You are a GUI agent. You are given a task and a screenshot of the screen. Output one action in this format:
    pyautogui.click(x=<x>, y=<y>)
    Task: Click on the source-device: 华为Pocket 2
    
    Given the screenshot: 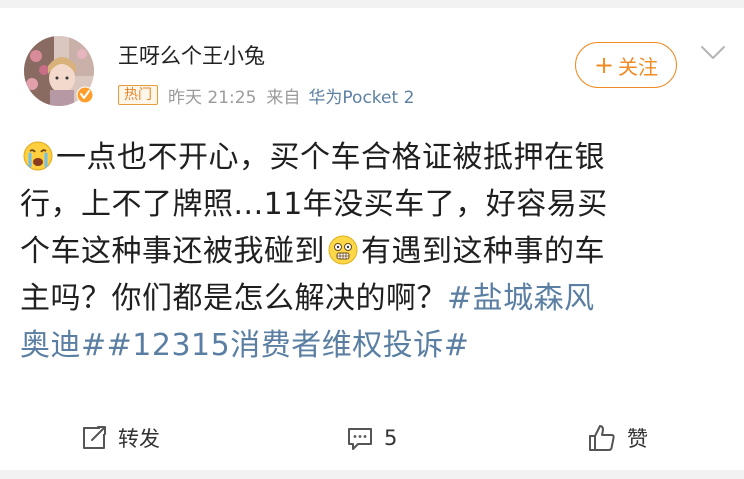 What is the action you would take?
    pyautogui.click(x=361, y=95)
    